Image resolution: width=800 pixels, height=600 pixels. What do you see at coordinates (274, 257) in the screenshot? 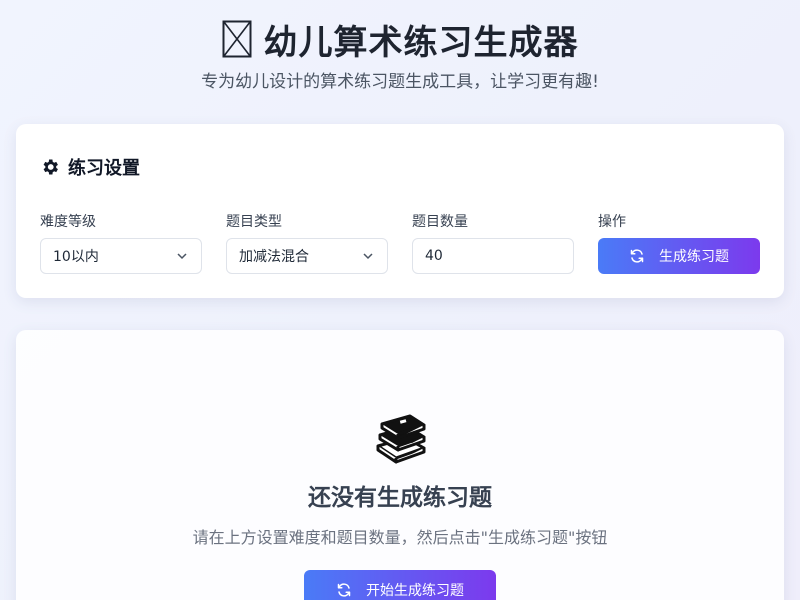
I see `type-value: 加减法混合` at bounding box center [274, 257].